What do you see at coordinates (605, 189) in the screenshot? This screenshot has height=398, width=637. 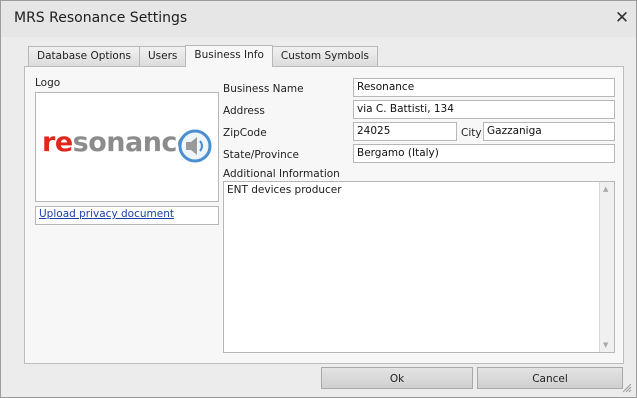 I see `scroll-up-icon: ▲` at bounding box center [605, 189].